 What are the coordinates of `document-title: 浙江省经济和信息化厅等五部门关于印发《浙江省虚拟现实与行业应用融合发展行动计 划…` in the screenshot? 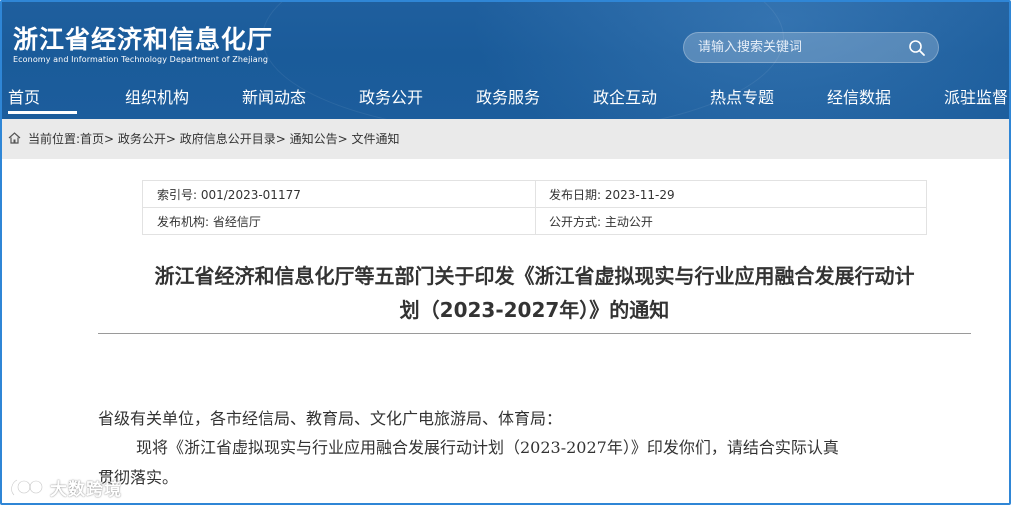 It's located at (534, 293).